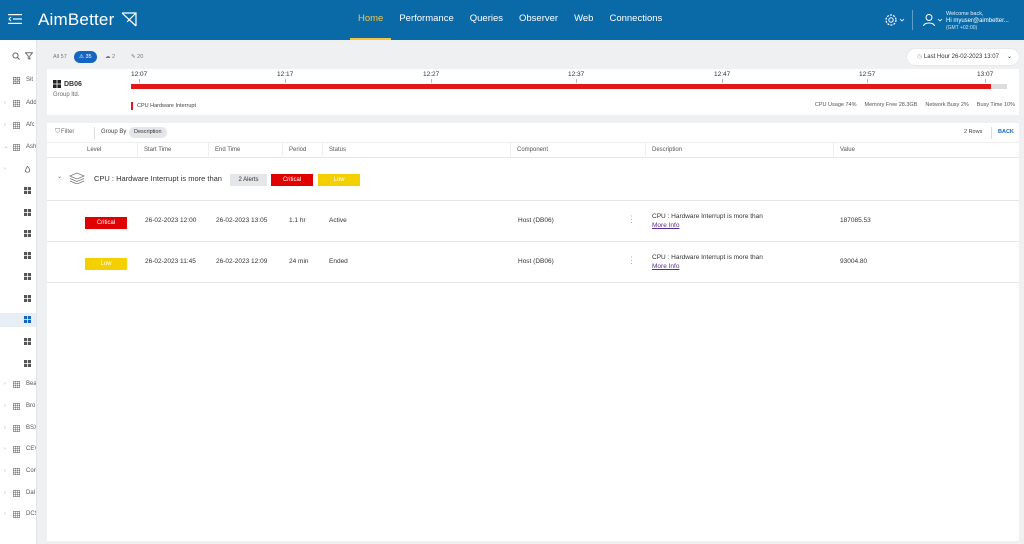 The height and width of the screenshot is (544, 1024). Describe the element at coordinates (635, 20) in the screenshot. I see `nav-connections: Connections` at that location.